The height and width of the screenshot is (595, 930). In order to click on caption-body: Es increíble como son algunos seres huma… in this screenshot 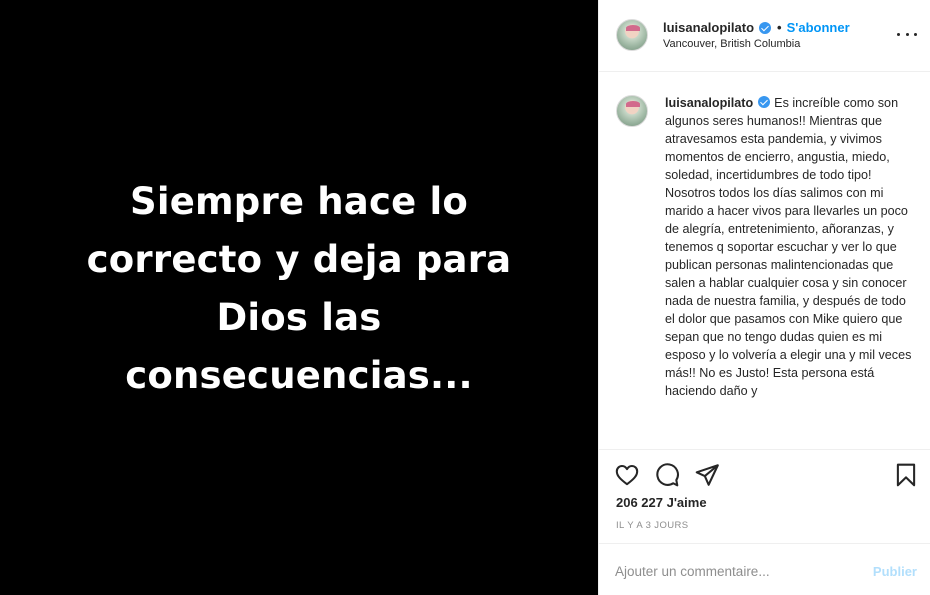, I will do `click(788, 247)`.